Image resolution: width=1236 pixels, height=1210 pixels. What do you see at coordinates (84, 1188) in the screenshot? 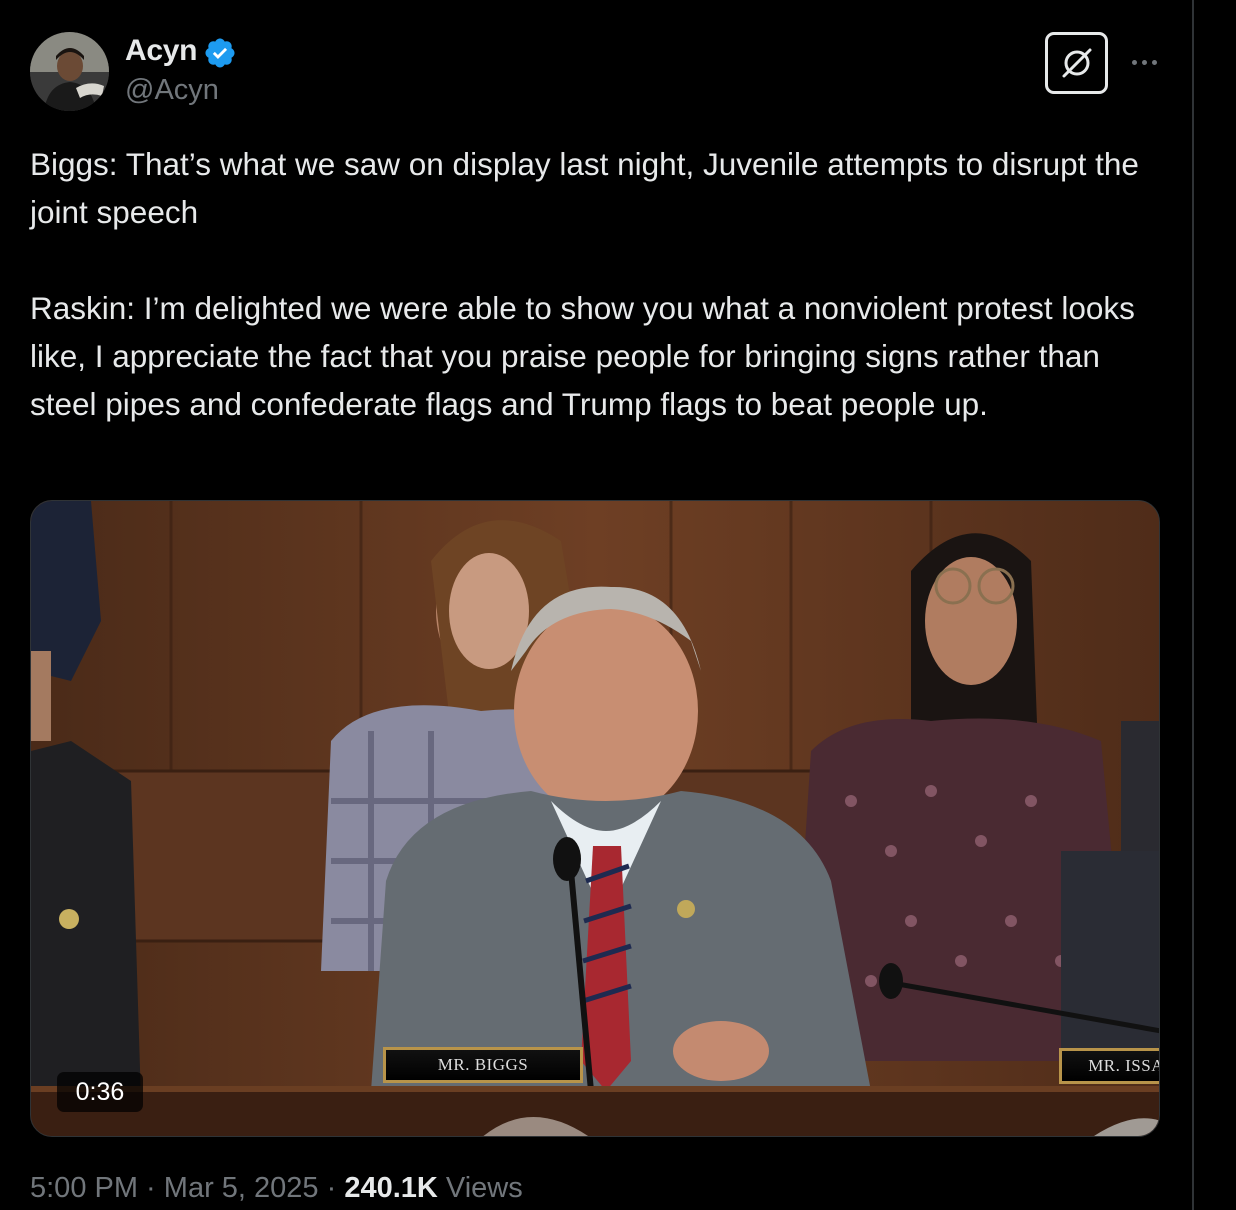
I see `tweet-time: 5:00 PM` at bounding box center [84, 1188].